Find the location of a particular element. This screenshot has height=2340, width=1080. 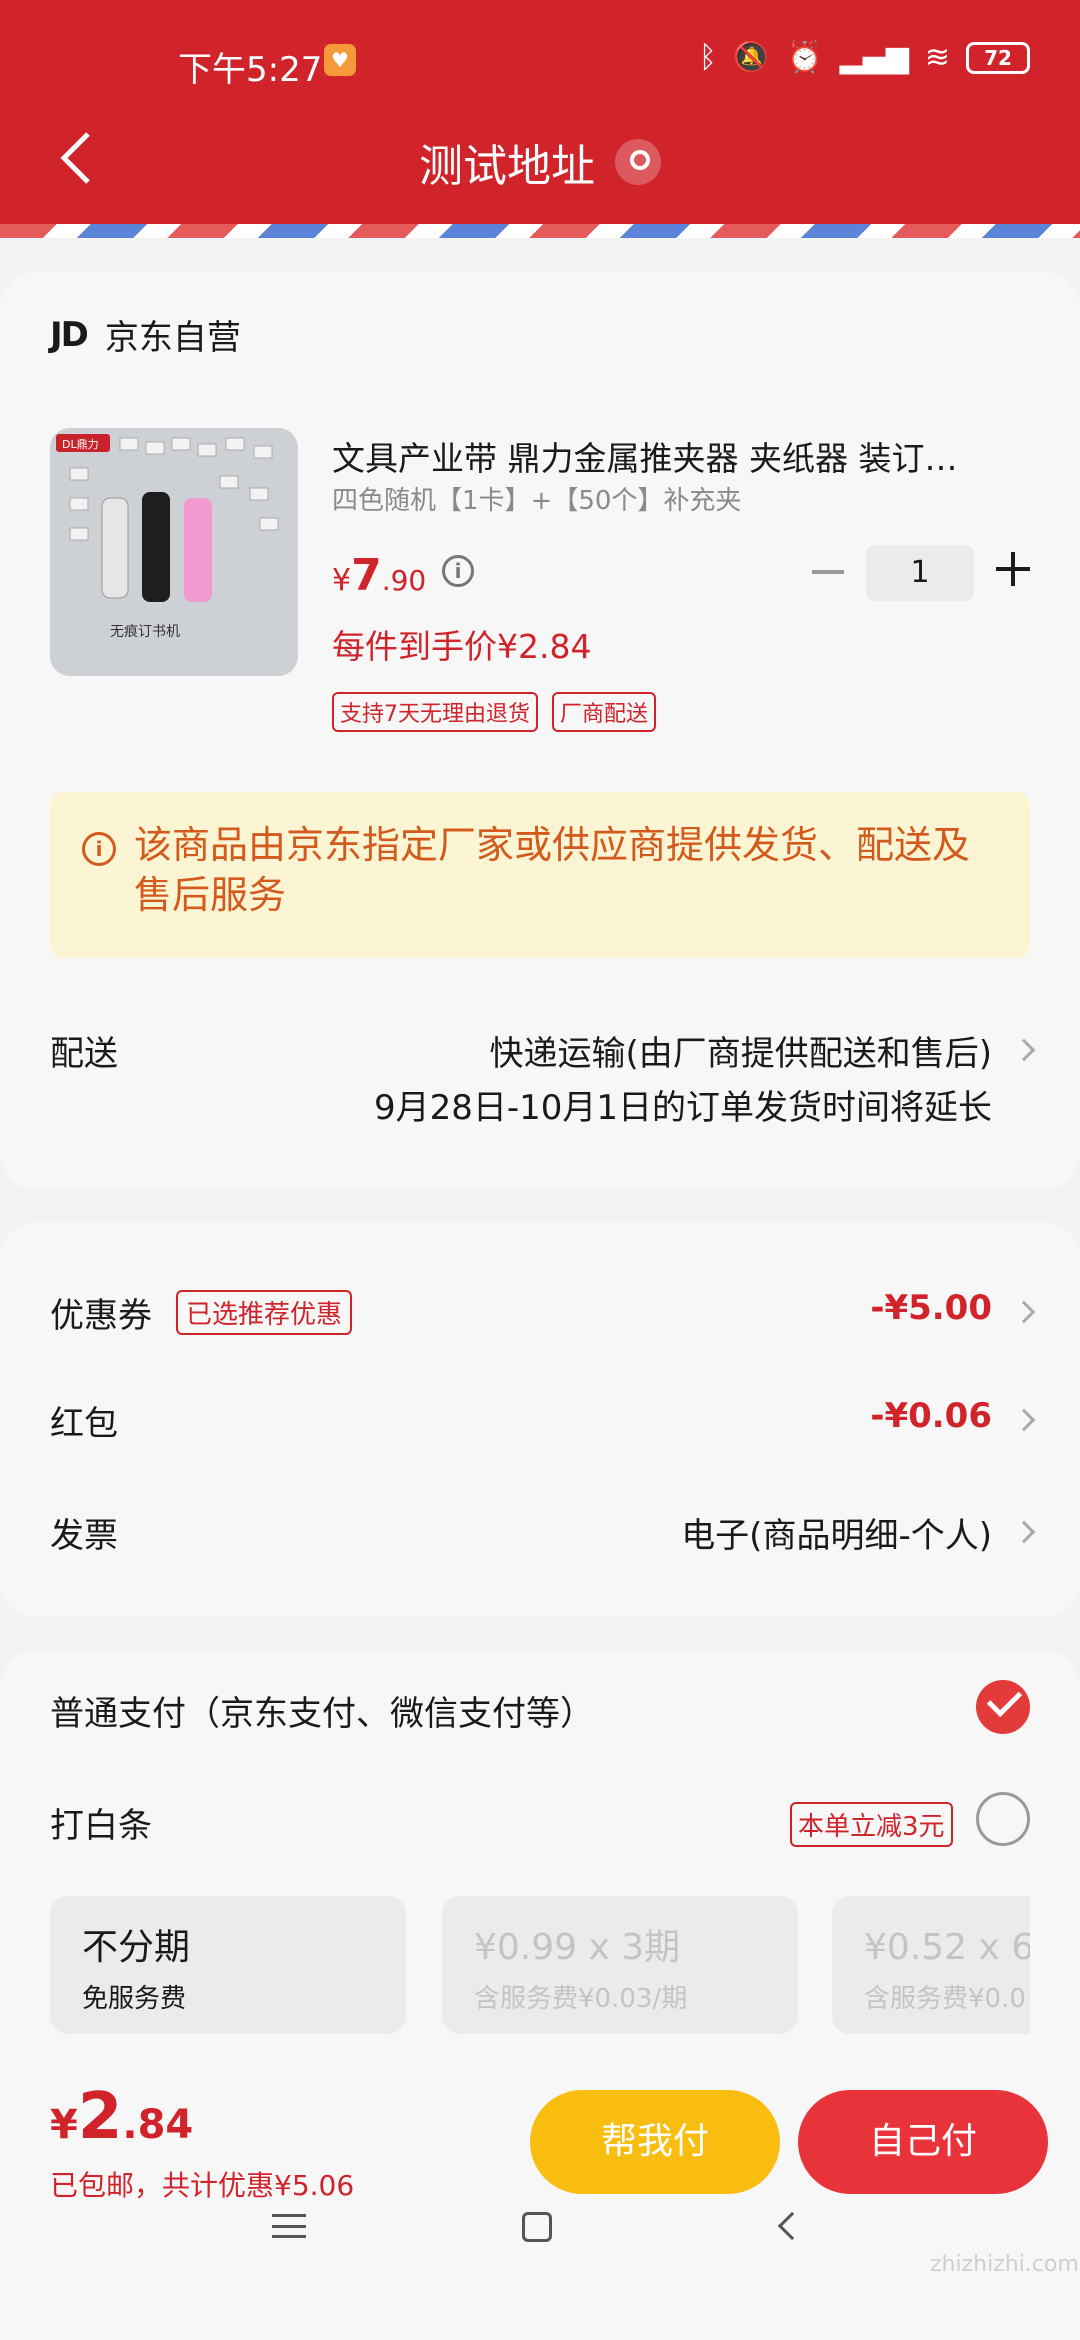

status-icons: ᛒ 🔕 ⏰ ▂▄▆ ≋ 72 is located at coordinates (864, 57).